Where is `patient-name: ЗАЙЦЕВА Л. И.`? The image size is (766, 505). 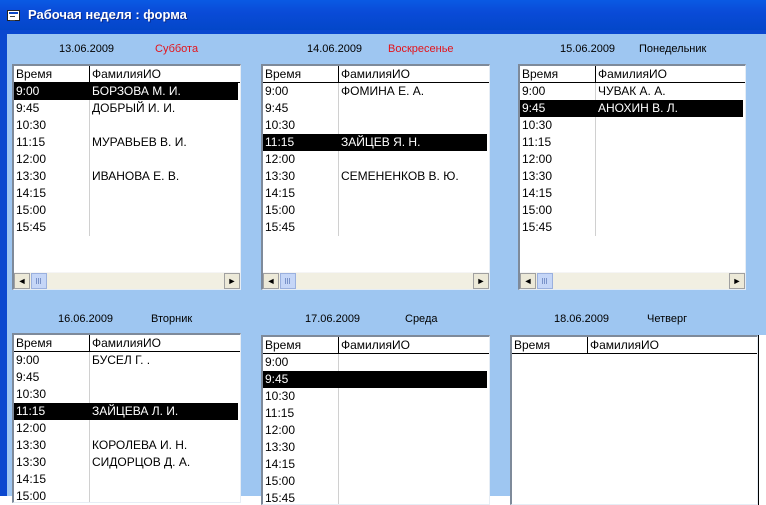
patient-name: ЗАЙЦЕВА Л. И. is located at coordinates (135, 411).